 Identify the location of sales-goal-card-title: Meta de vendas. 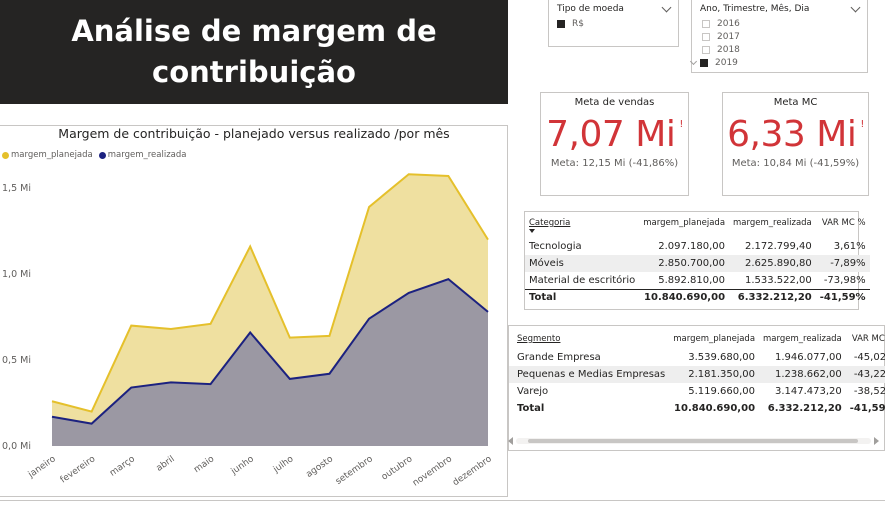
(614, 102).